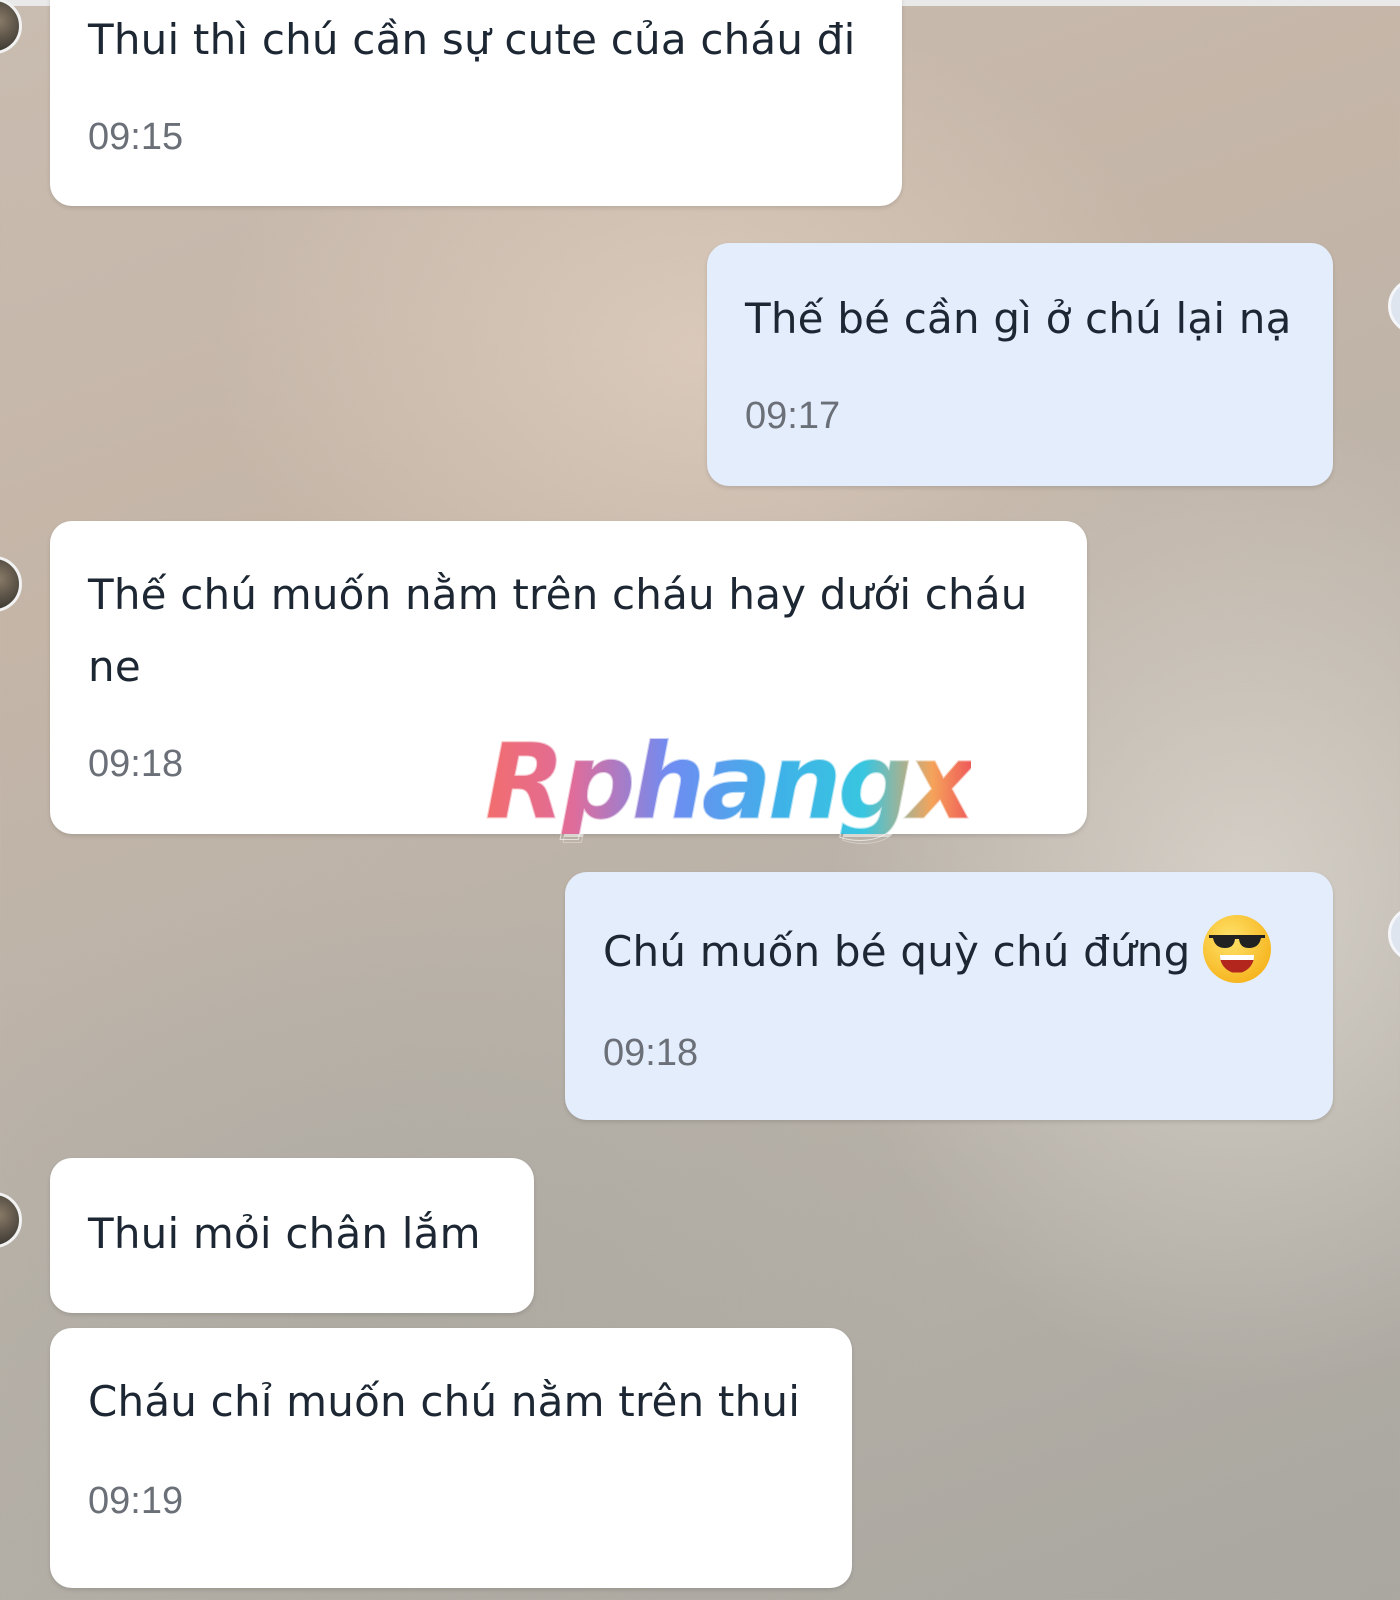 The width and height of the screenshot is (1400, 1600). Describe the element at coordinates (1018, 318) in the screenshot. I see `message-text: Thế bé cần gì ở chú lại nạ` at that location.